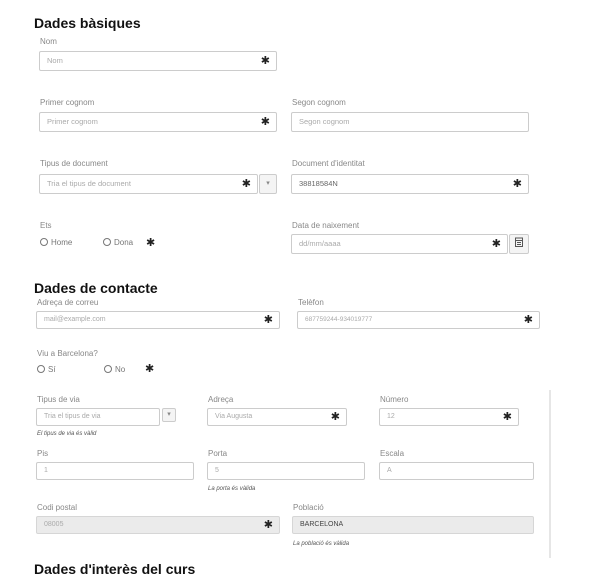 The image size is (591, 577). I want to click on calendar-icon, so click(519, 244).